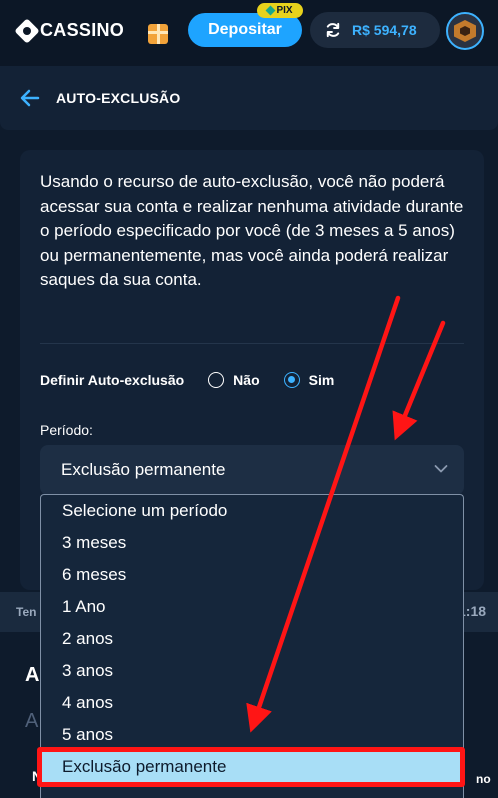  Describe the element at coordinates (252, 671) in the screenshot. I see `dropdown-option: 3 anos` at that location.